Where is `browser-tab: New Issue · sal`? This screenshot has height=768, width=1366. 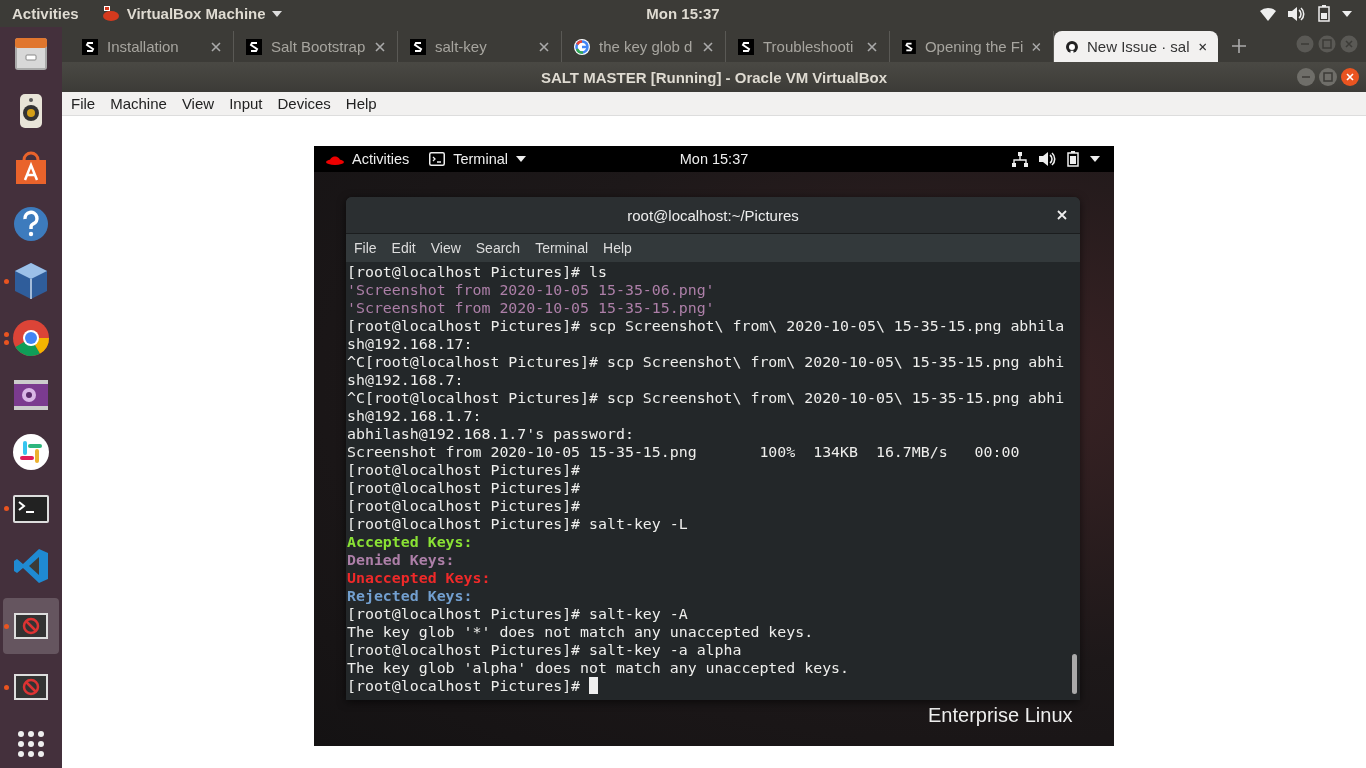 browser-tab: New Issue · sal is located at coordinates (1136, 46).